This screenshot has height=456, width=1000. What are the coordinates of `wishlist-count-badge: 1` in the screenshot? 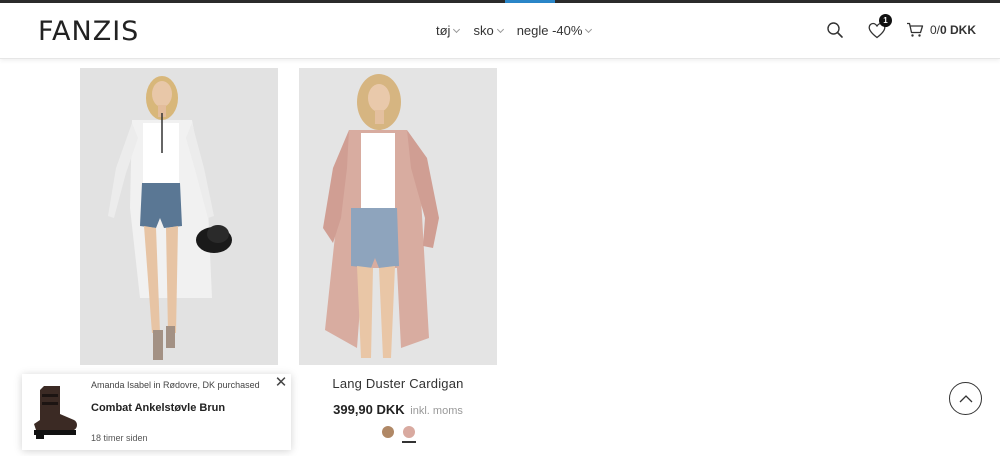 It's located at (885, 20).